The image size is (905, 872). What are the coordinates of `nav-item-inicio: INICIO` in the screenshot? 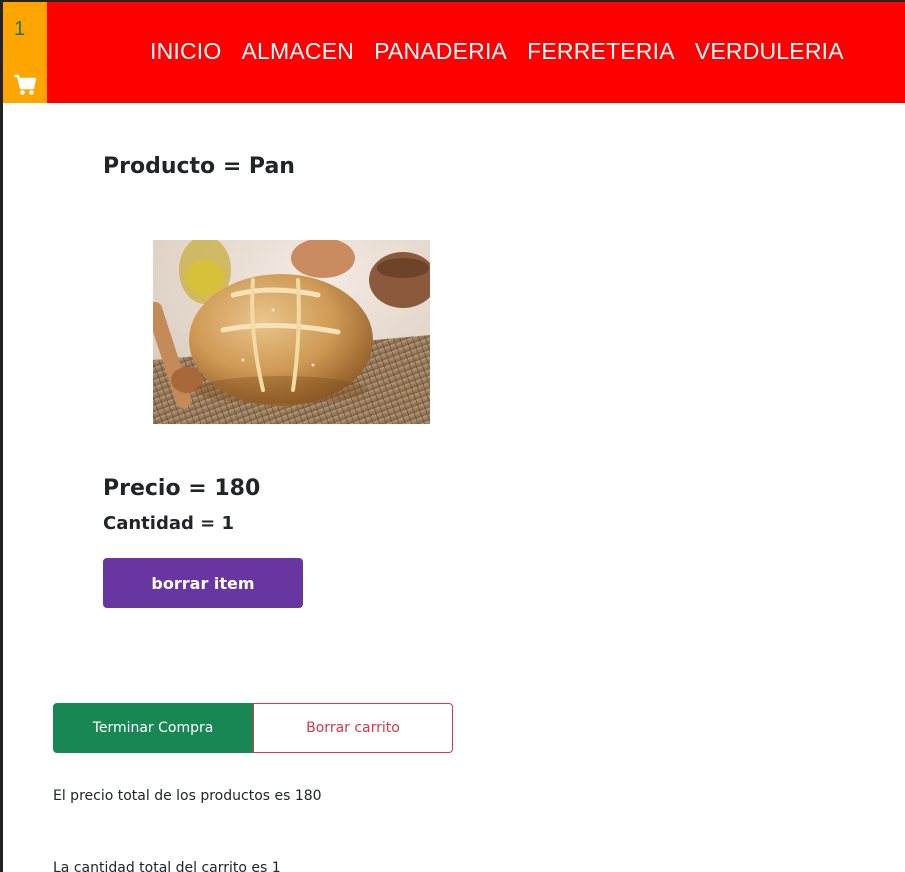 It's located at (185, 51).